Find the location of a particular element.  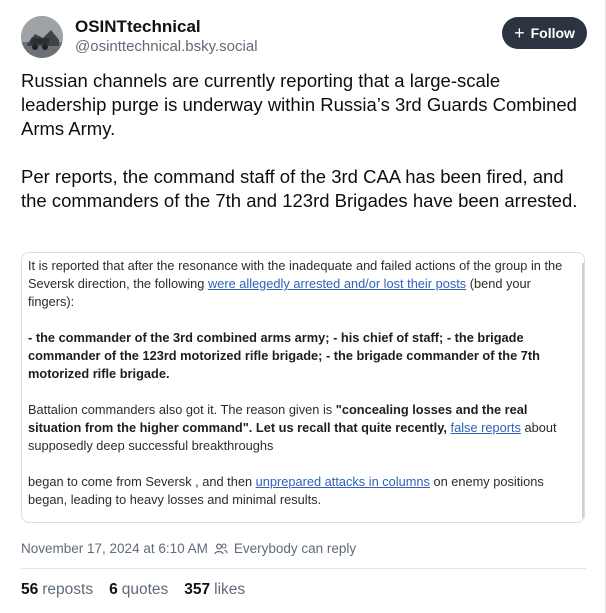

reposts-count: 56 is located at coordinates (30, 589).